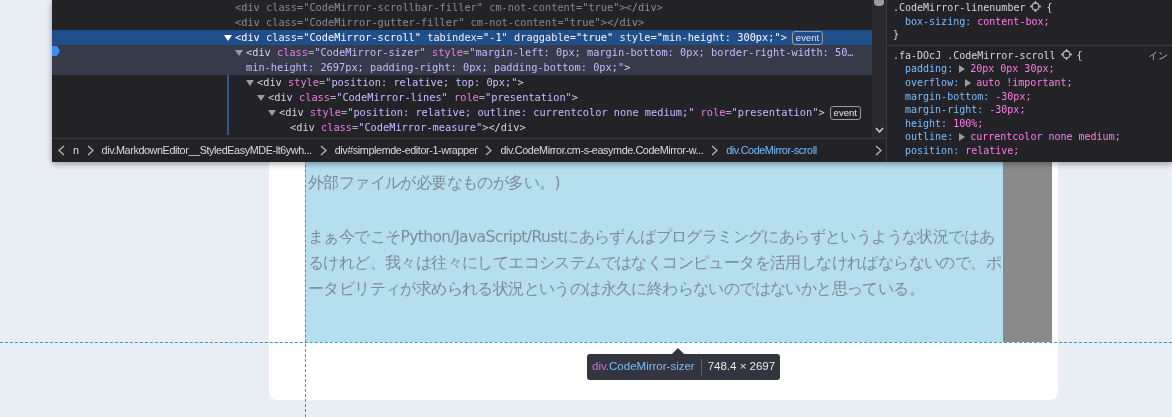 The height and width of the screenshot is (417, 1172). I want to click on markup-row: <div class="CodeMirror-sizer" style="margin-left: 0px; margin-bottom: 0px; border-right-width: 50…min-height: 2697px; padding-right: 0px; padding-bottom: 0px;">, so click(462, 60).